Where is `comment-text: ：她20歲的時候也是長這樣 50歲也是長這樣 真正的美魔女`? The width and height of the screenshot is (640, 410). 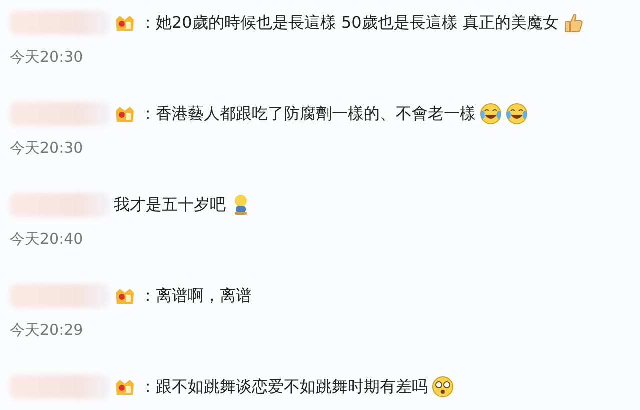 comment-text: ：她20歲的時候也是長這樣 50歲也是長這樣 真正的美魔女 is located at coordinates (349, 23).